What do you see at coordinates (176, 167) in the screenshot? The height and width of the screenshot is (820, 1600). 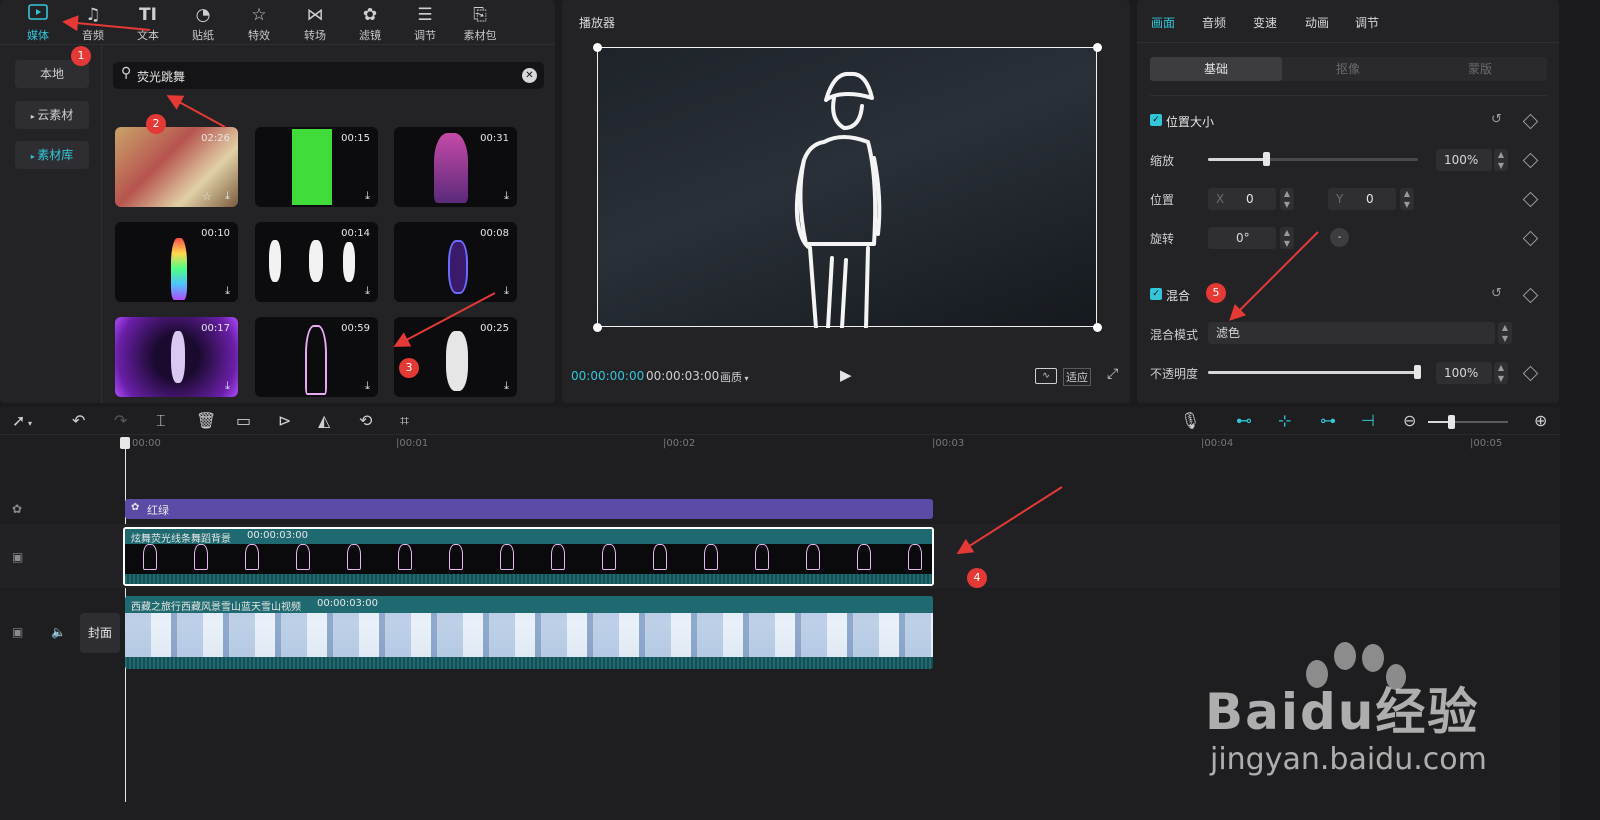 I see `thumbnail-1: 02:26 ☆ ⤓` at bounding box center [176, 167].